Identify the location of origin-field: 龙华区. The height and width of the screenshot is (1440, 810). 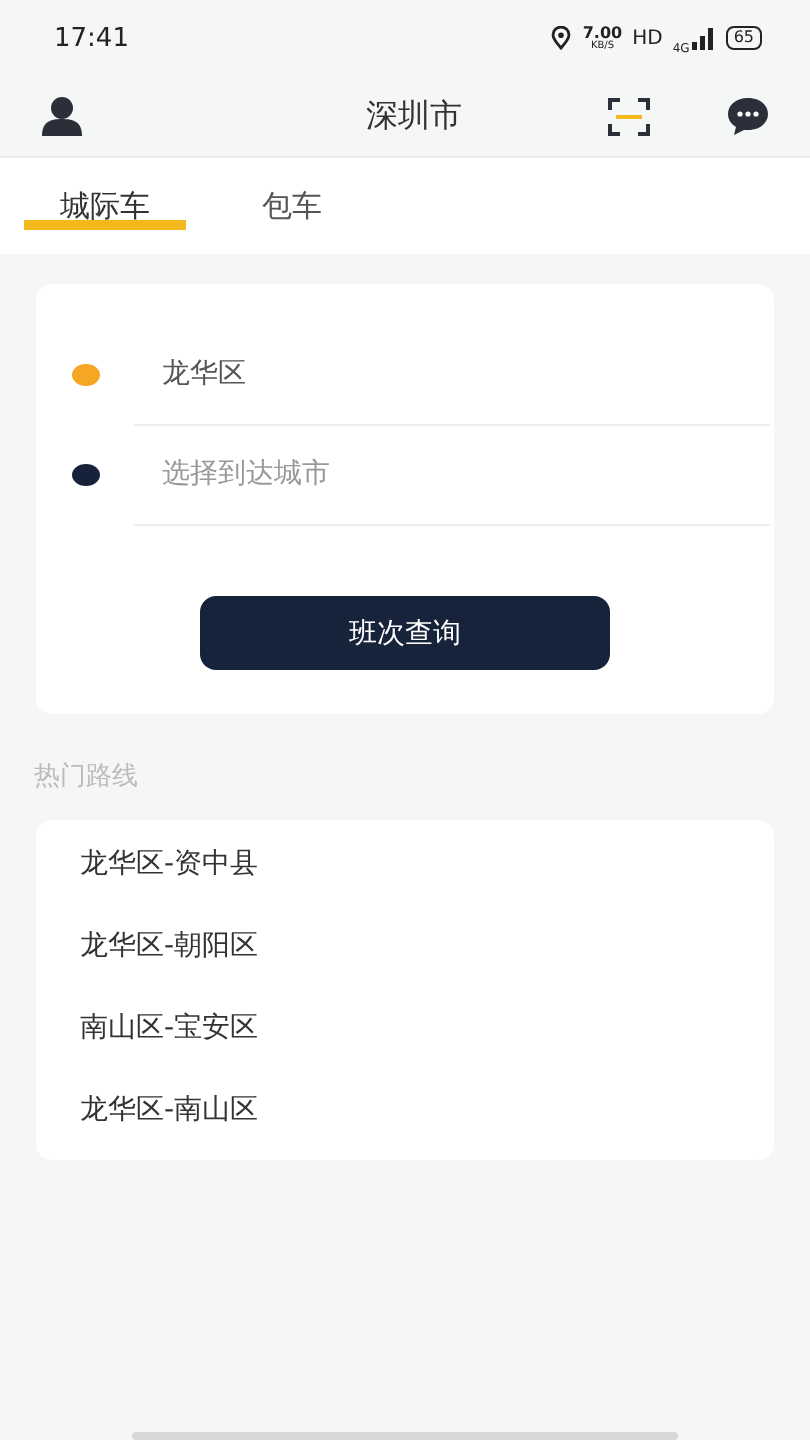
(190, 373).